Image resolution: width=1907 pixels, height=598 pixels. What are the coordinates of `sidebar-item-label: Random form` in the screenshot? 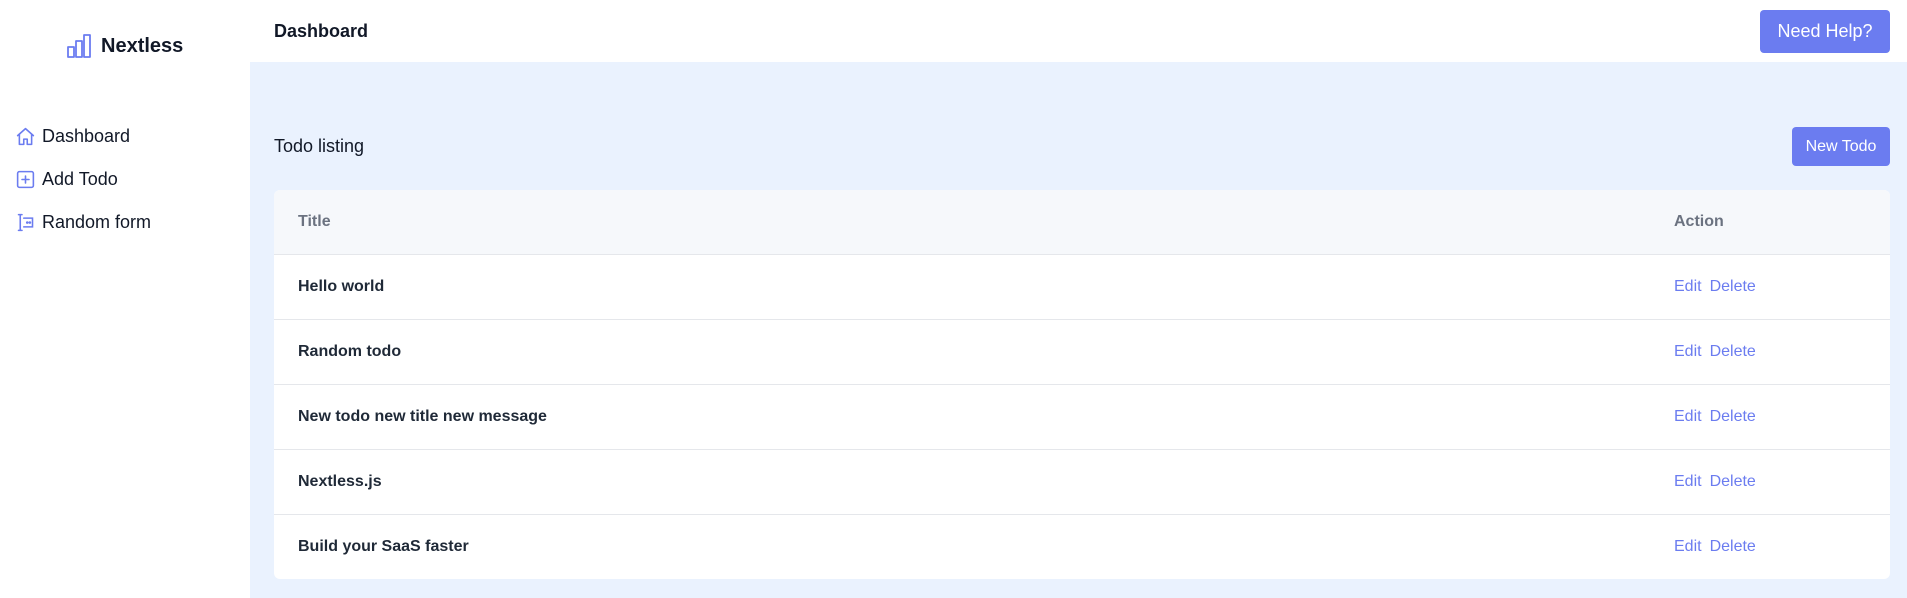 It's located at (97, 222).